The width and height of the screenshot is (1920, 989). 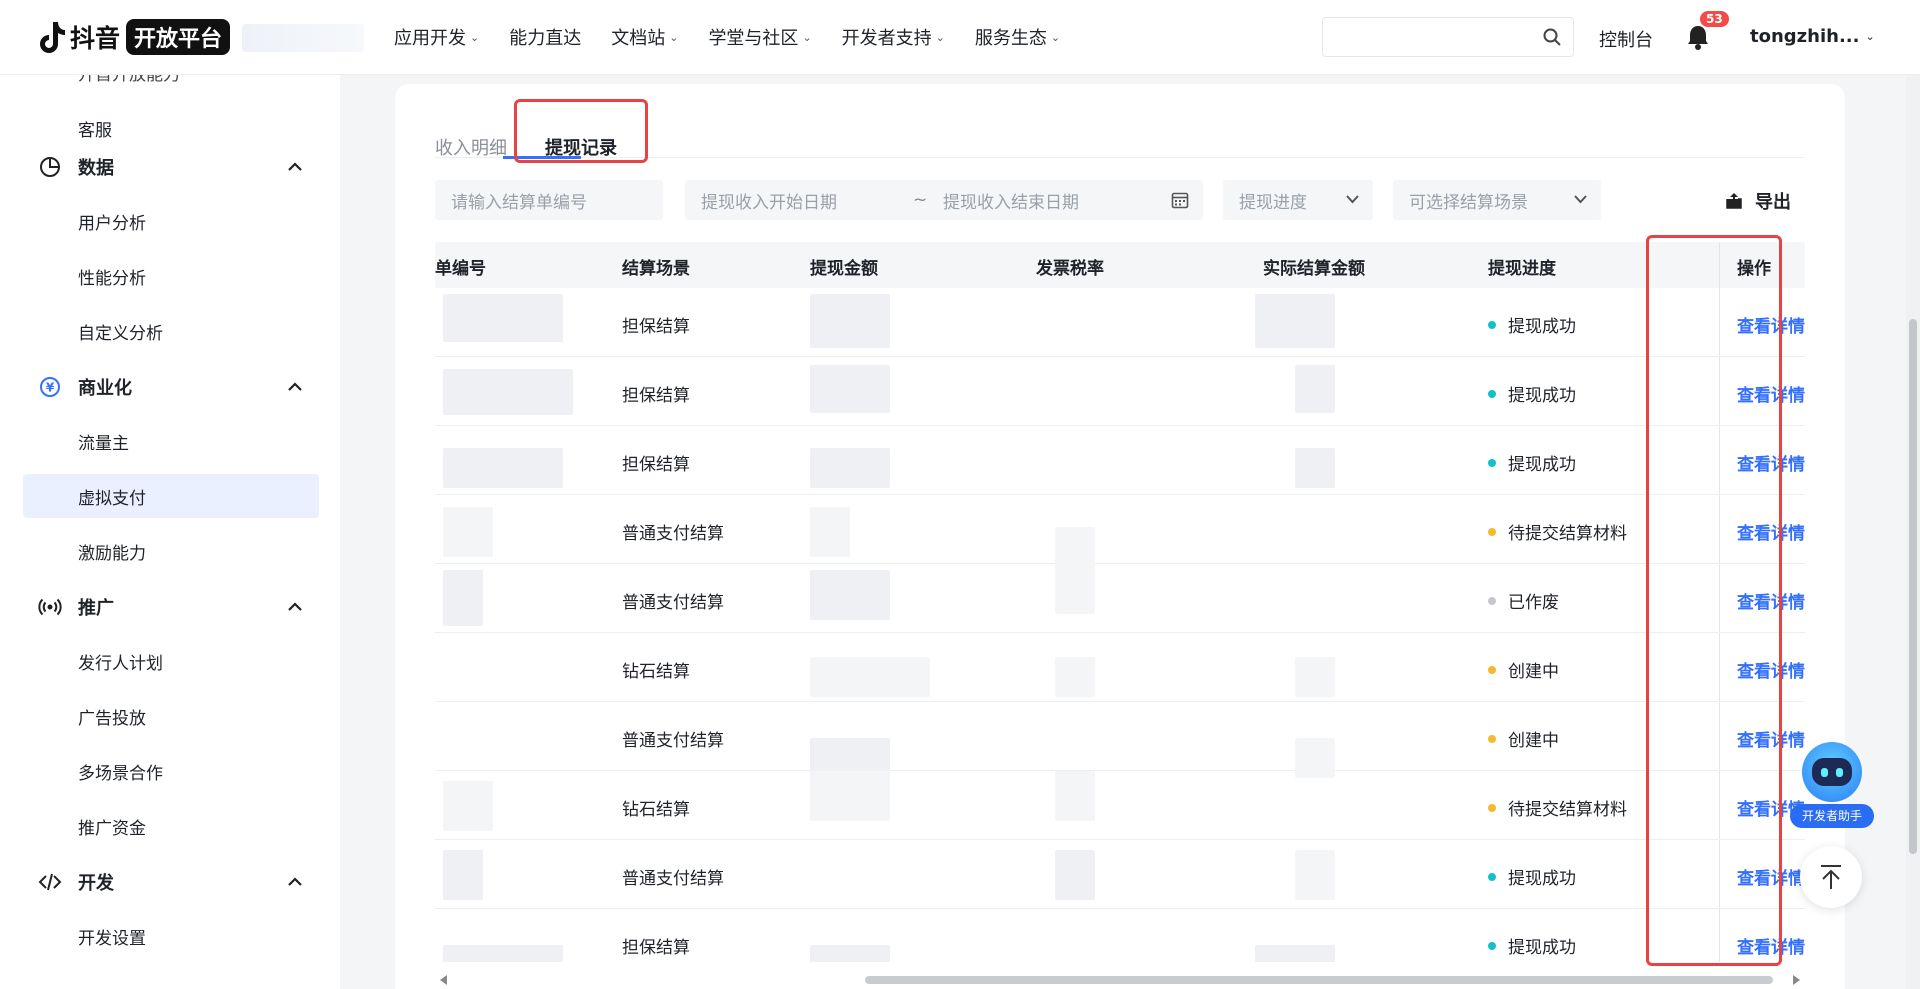 I want to click on sidebar-item: 激励能力, so click(x=171, y=551).